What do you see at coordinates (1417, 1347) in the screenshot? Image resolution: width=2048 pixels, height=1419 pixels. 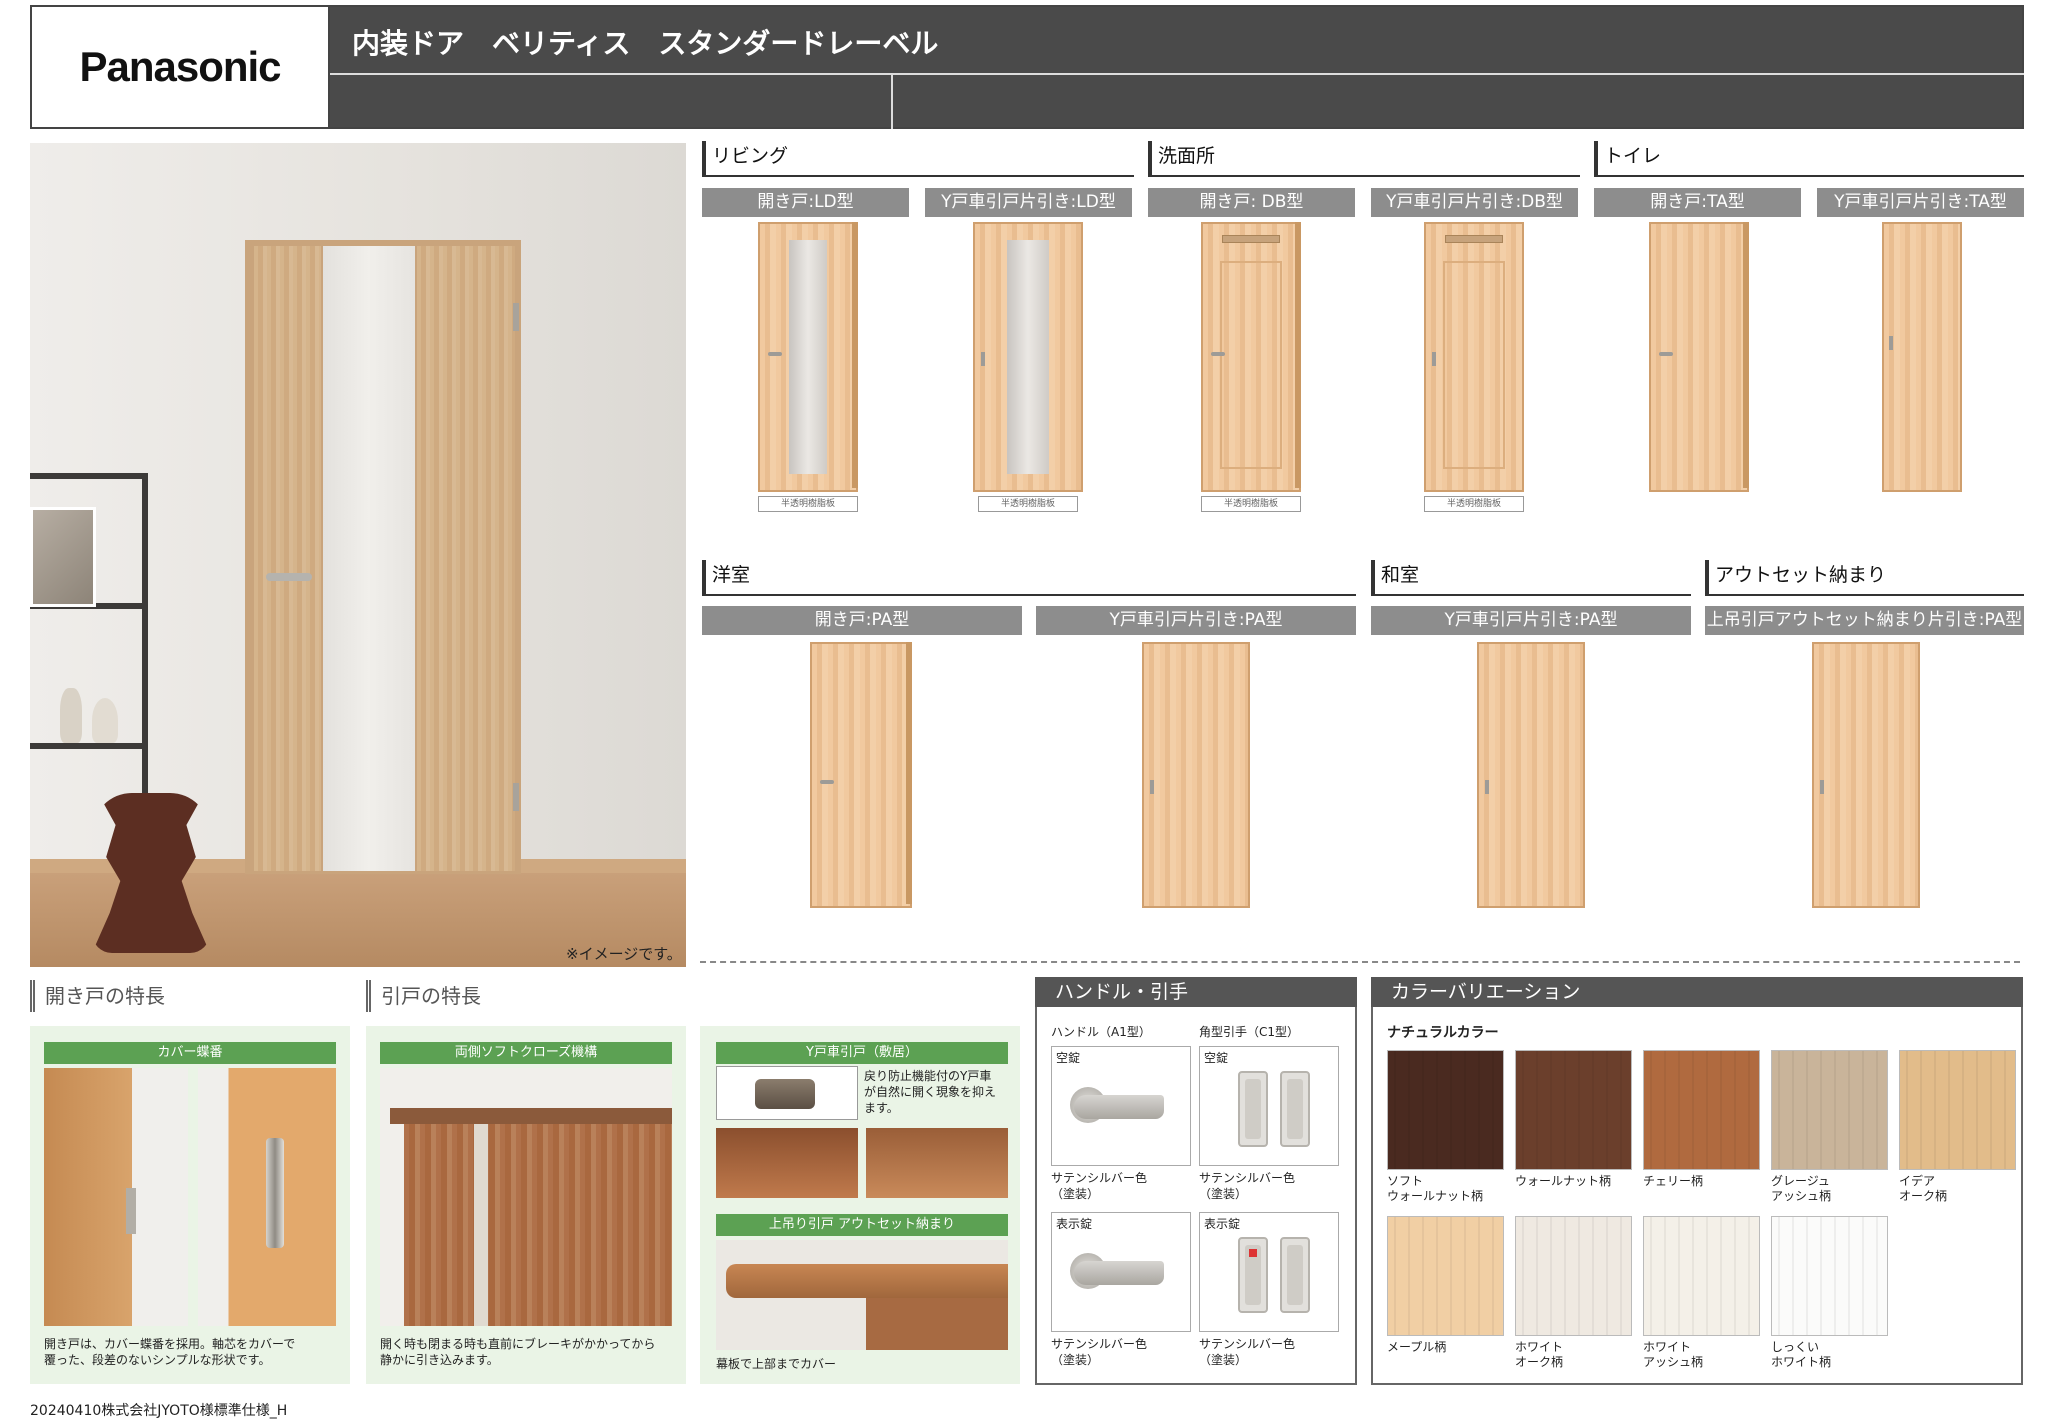 I see `color-swatch-label: メープル柄` at bounding box center [1417, 1347].